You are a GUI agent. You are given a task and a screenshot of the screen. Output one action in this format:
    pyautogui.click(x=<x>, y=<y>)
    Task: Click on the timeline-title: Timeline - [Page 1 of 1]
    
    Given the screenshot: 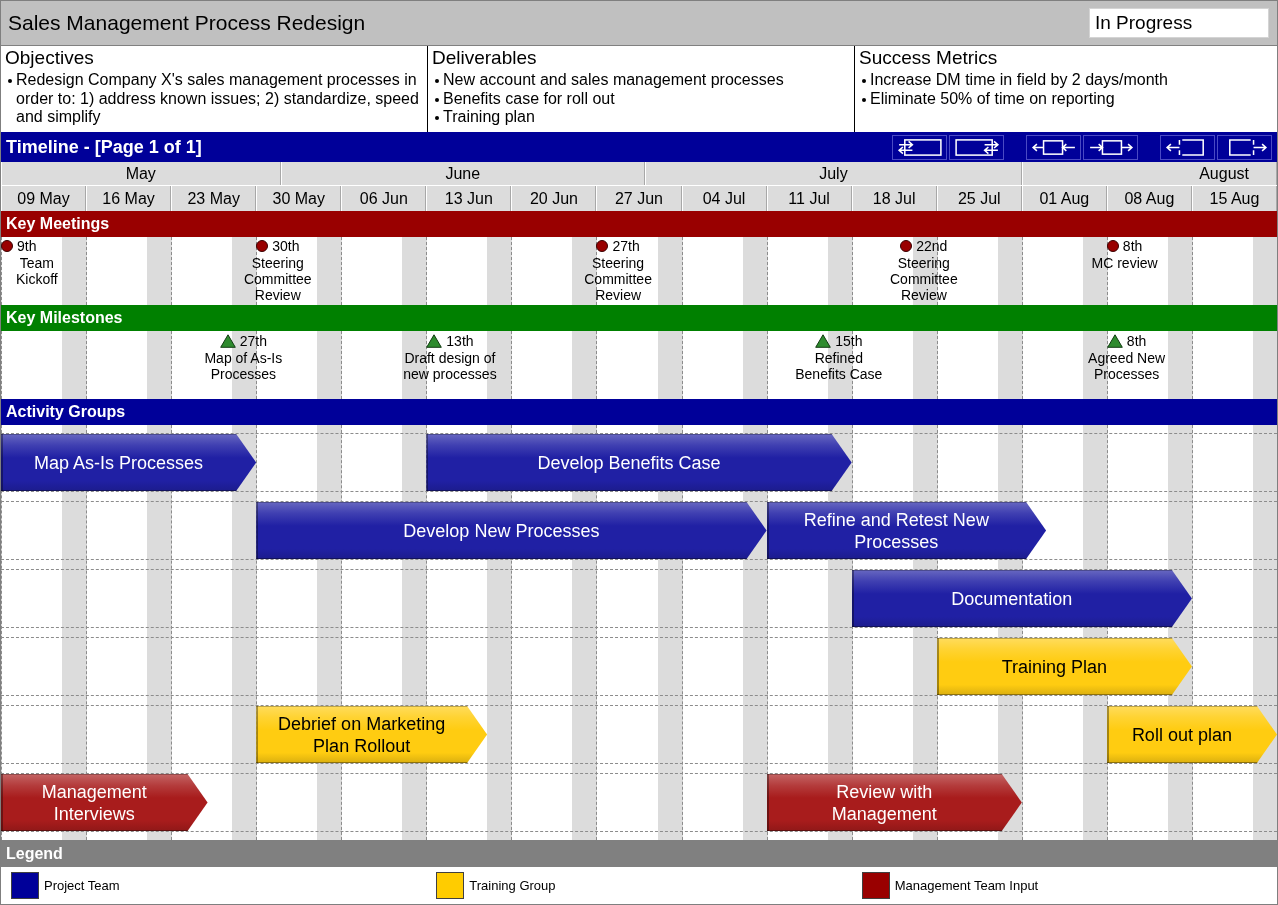 What is the action you would take?
    pyautogui.click(x=104, y=147)
    